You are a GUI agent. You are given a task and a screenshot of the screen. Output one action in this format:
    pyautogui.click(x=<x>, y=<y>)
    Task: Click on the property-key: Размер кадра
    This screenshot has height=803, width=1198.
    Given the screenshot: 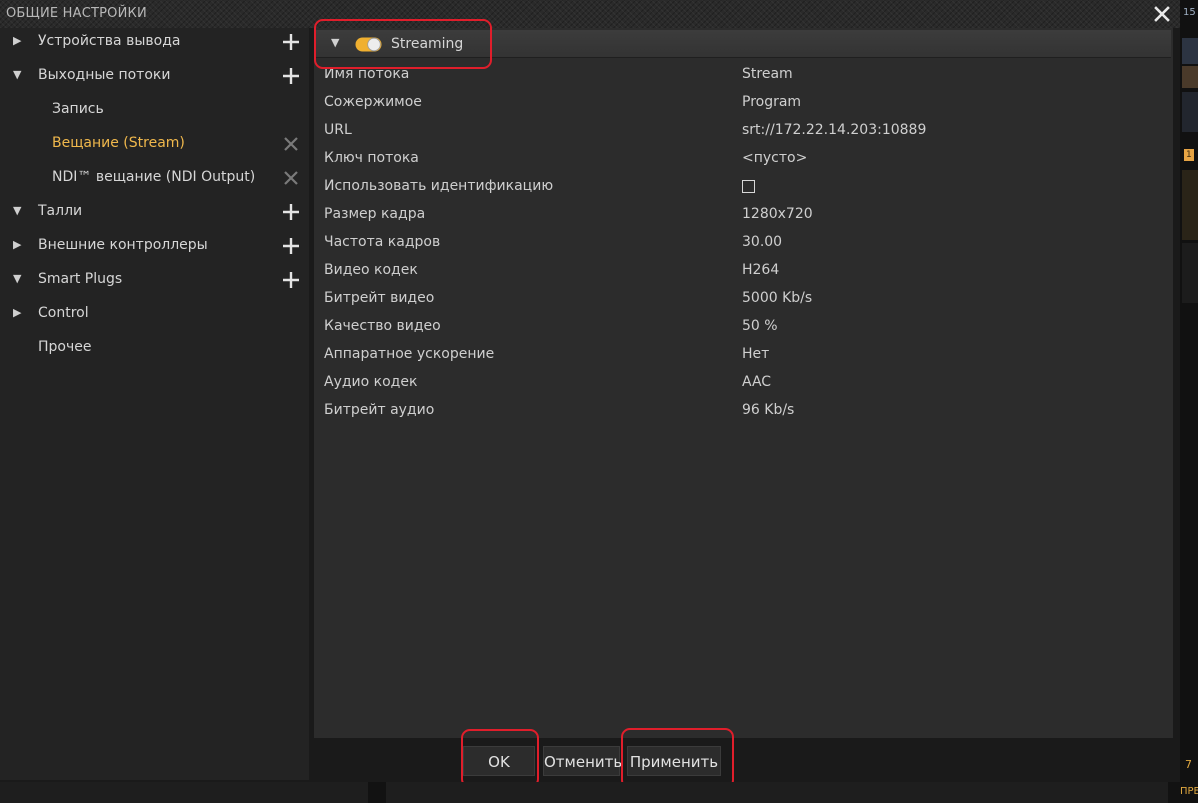 What is the action you would take?
    pyautogui.click(x=375, y=214)
    